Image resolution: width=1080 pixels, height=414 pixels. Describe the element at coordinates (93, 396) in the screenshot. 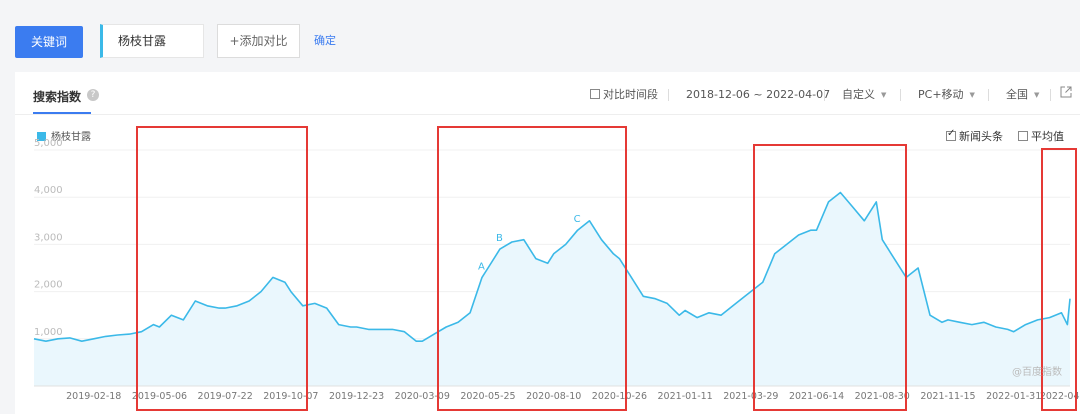

I see `x-tick-label: 2019-02-18` at that location.